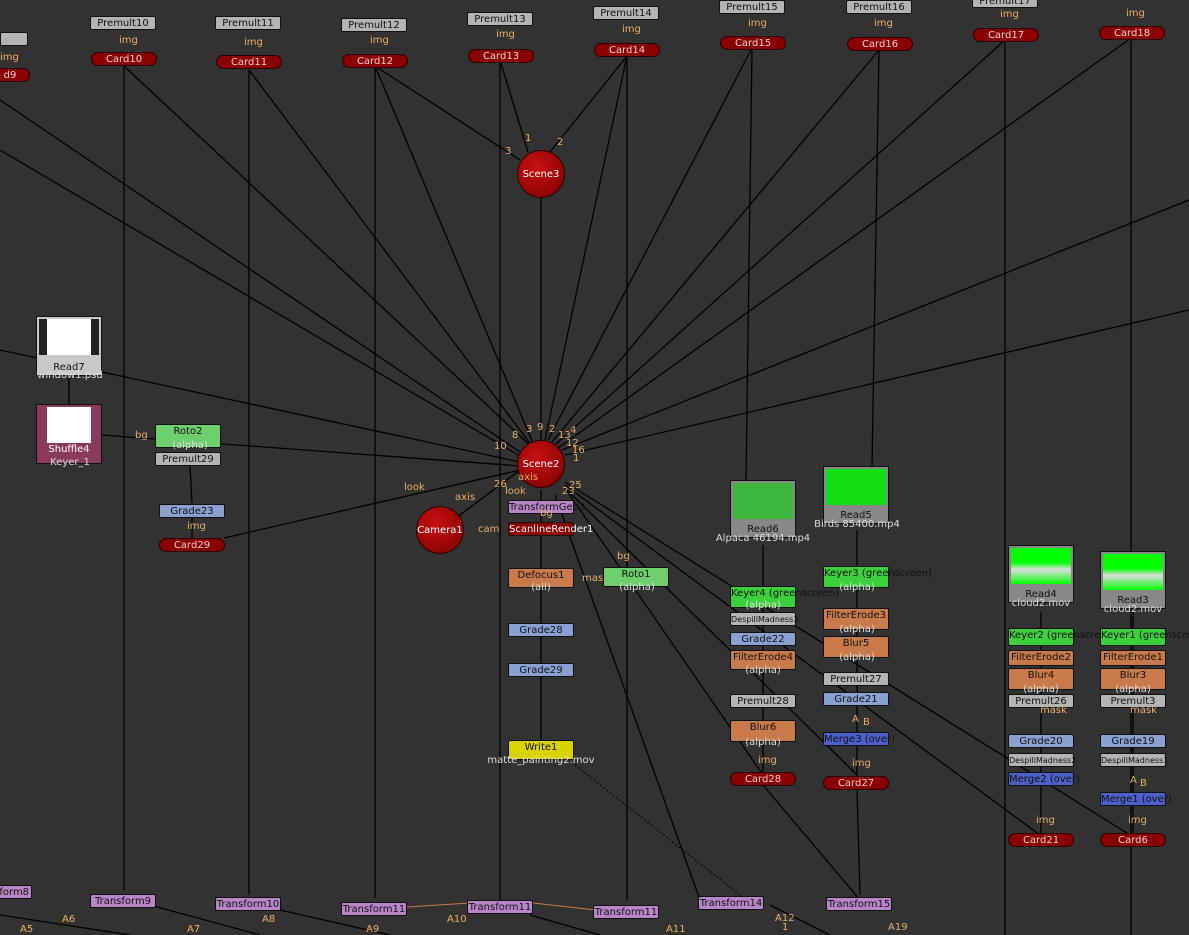 This screenshot has width=1189, height=935. I want to click on node-label: Grade23, so click(192, 511).